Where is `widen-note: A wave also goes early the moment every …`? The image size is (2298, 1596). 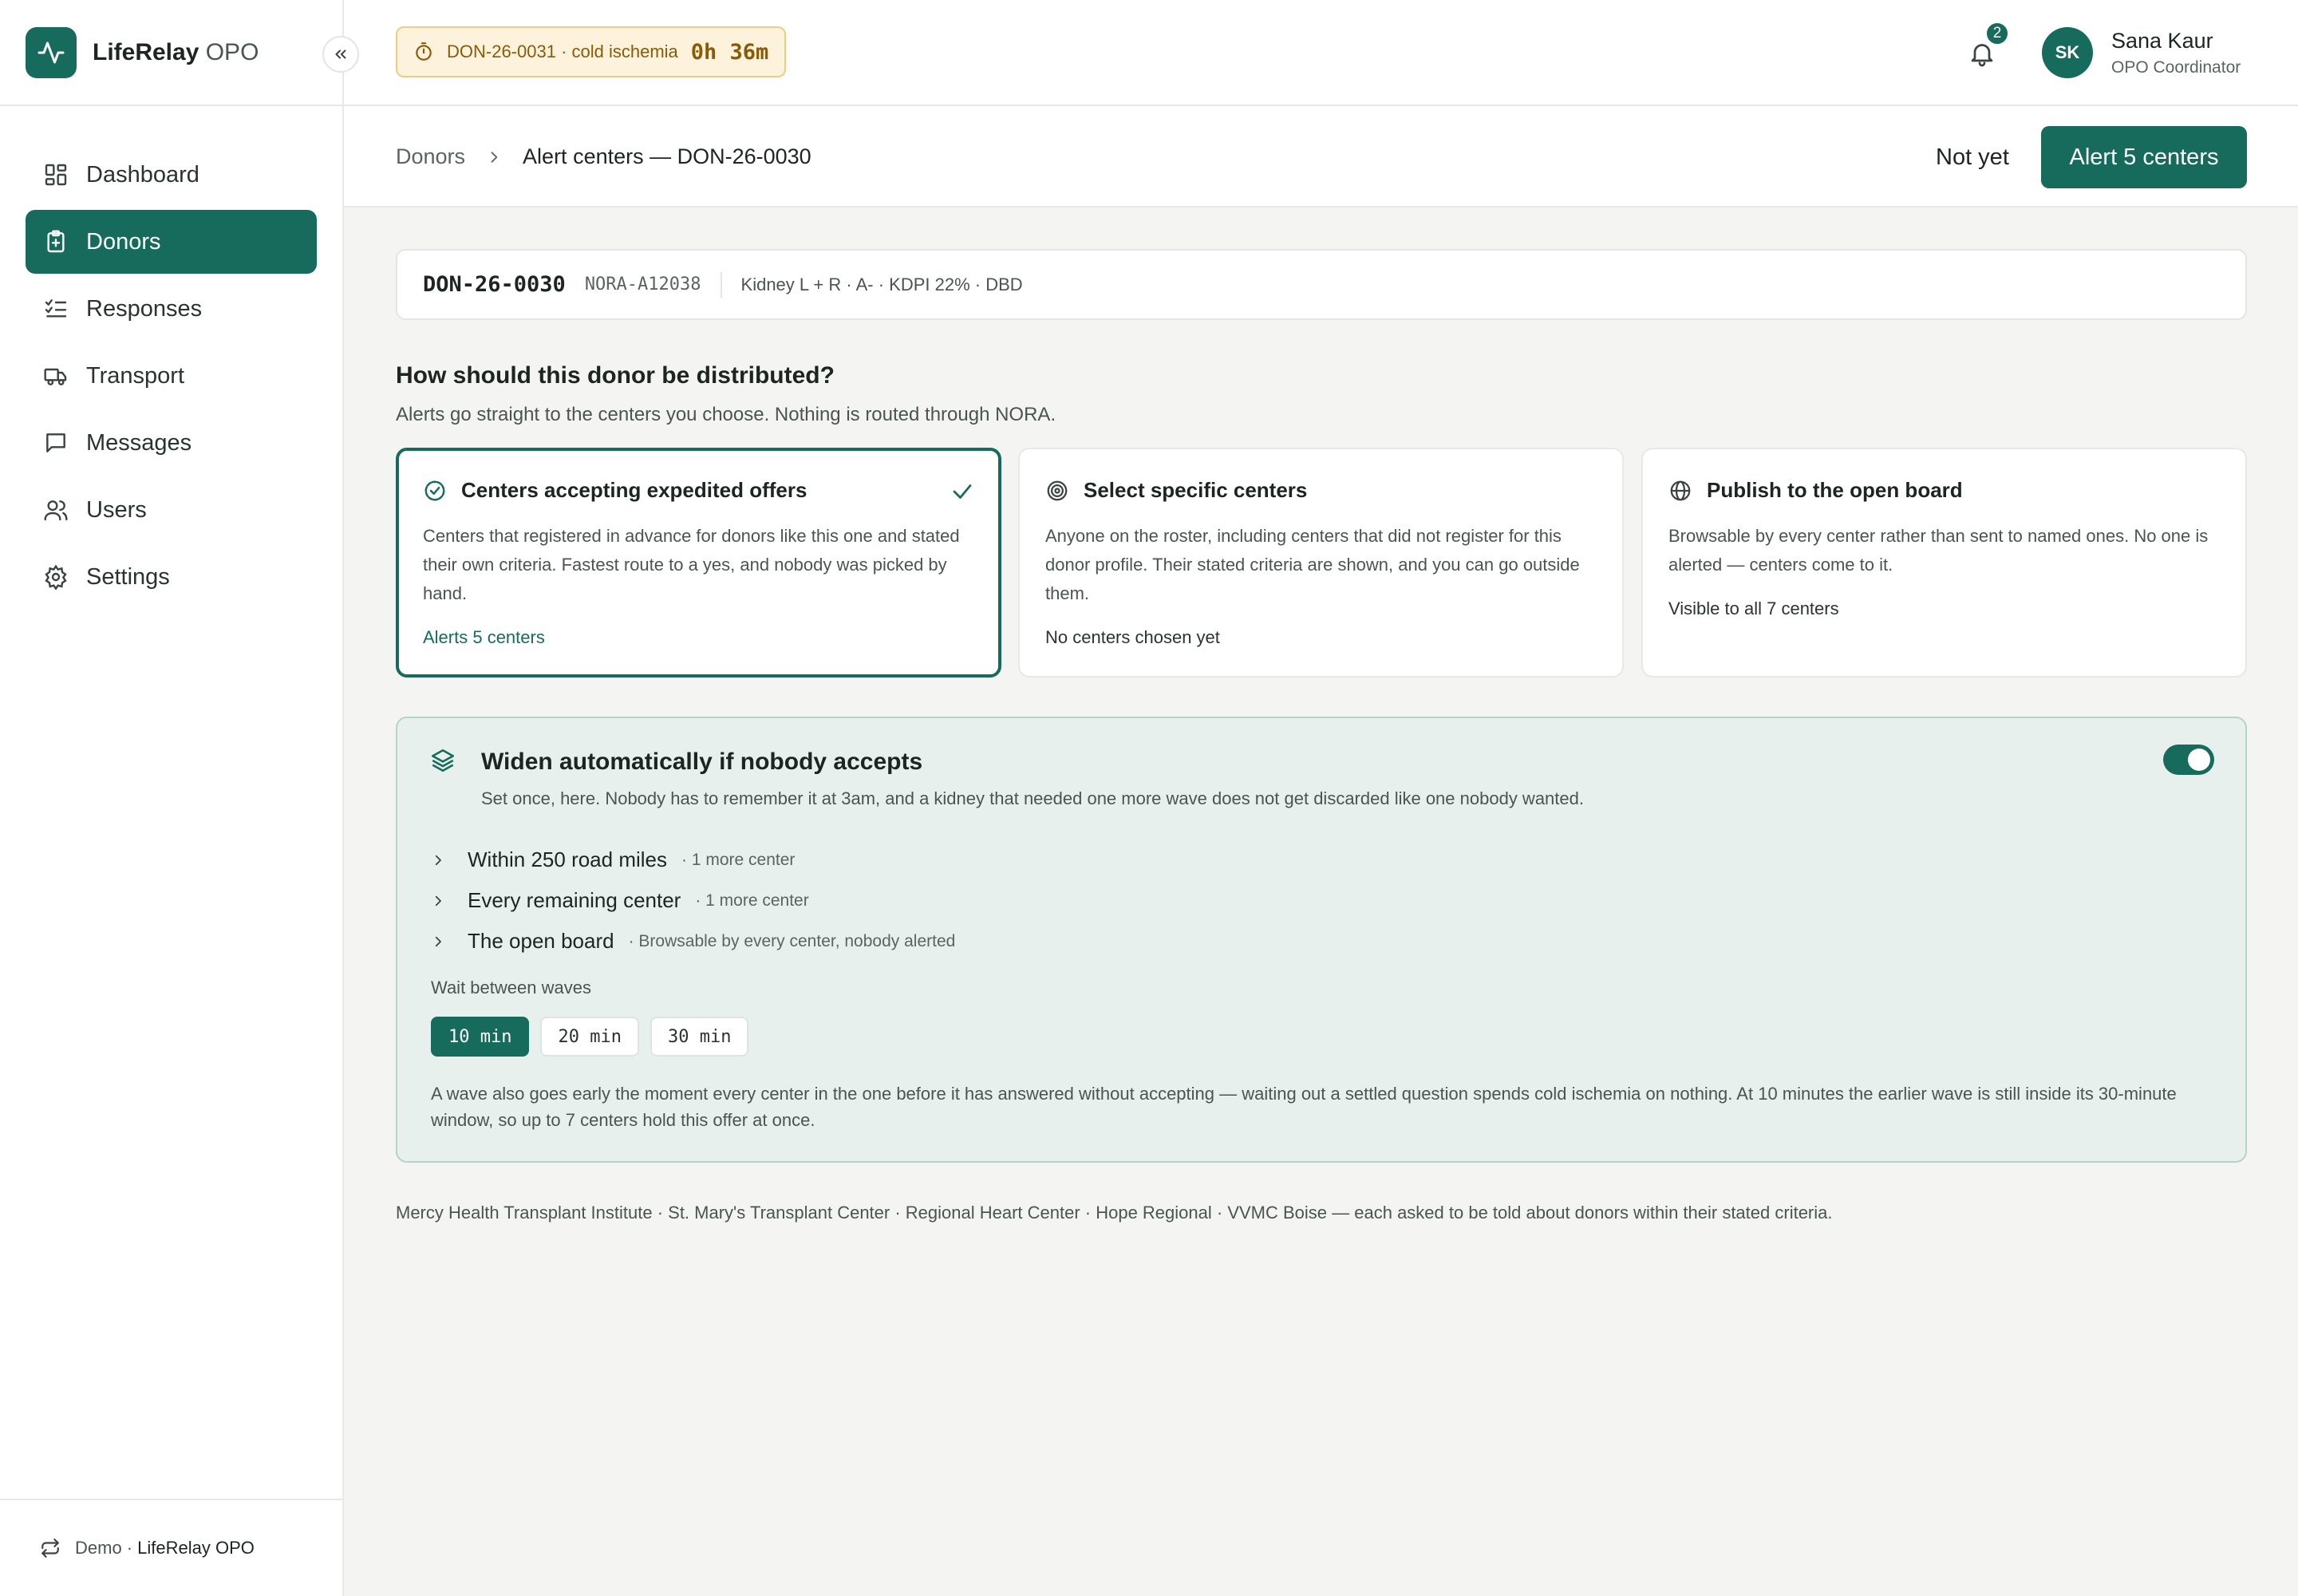
widen-note: A wave also goes early the moment every … is located at coordinates (1304, 1107).